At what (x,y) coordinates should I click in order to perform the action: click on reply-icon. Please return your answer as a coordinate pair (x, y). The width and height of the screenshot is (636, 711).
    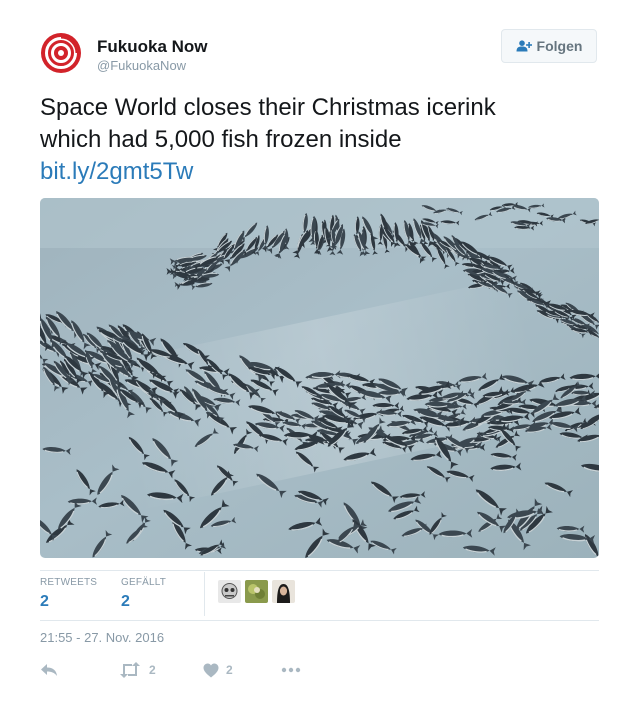
    Looking at the image, I should click on (49, 670).